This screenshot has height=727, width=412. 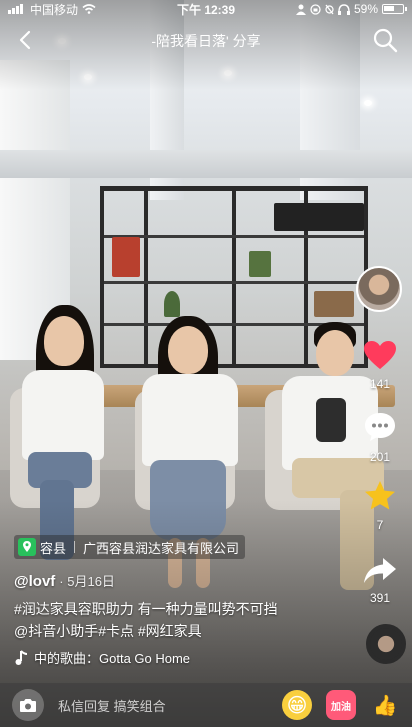 I want to click on like-count: 141, so click(x=380, y=384).